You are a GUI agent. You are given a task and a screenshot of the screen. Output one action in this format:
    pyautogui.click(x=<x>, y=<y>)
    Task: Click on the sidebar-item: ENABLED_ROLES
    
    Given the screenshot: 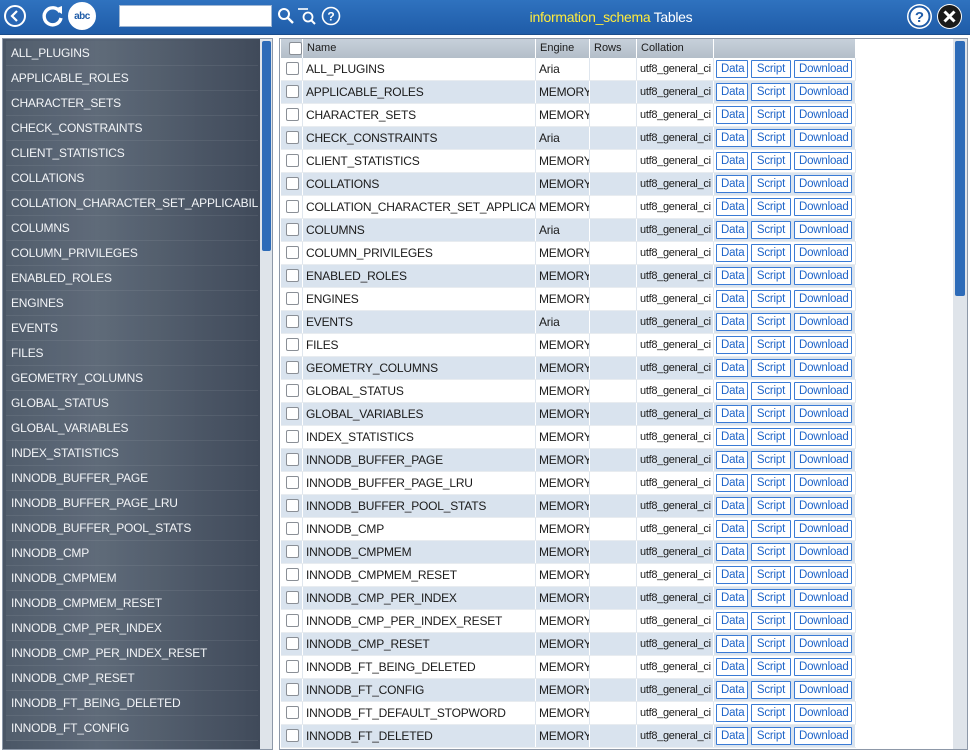 What is the action you would take?
    pyautogui.click(x=132, y=278)
    